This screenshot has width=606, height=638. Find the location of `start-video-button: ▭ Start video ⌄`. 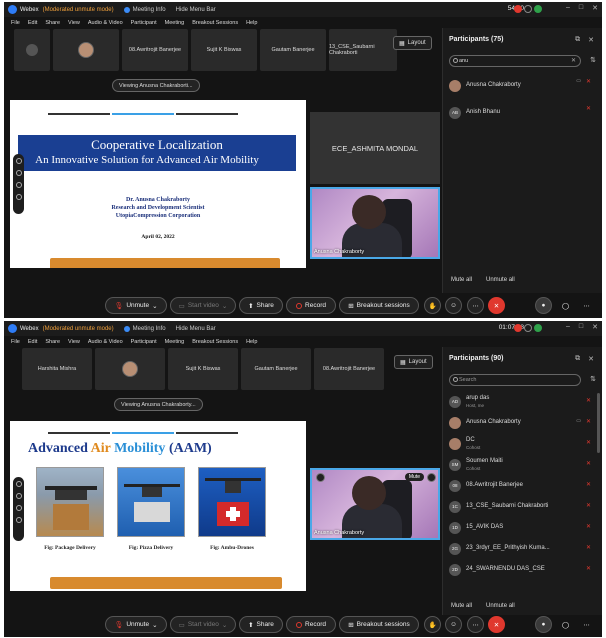

start-video-button: ▭ Start video ⌄ is located at coordinates (203, 305).